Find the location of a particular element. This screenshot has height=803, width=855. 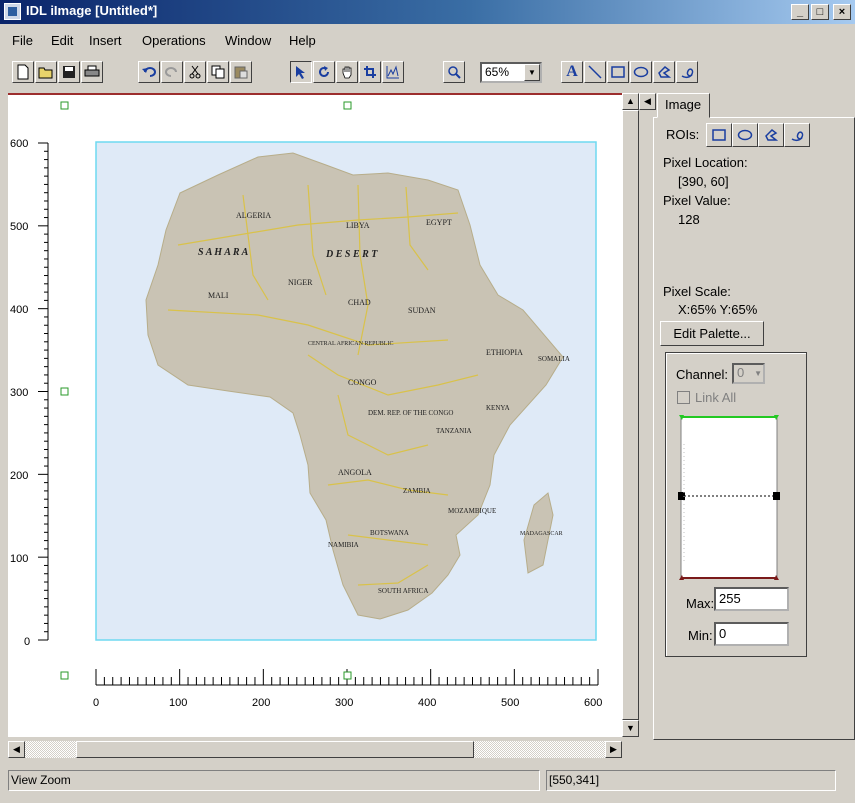

minimize-button: _ is located at coordinates (800, 12).